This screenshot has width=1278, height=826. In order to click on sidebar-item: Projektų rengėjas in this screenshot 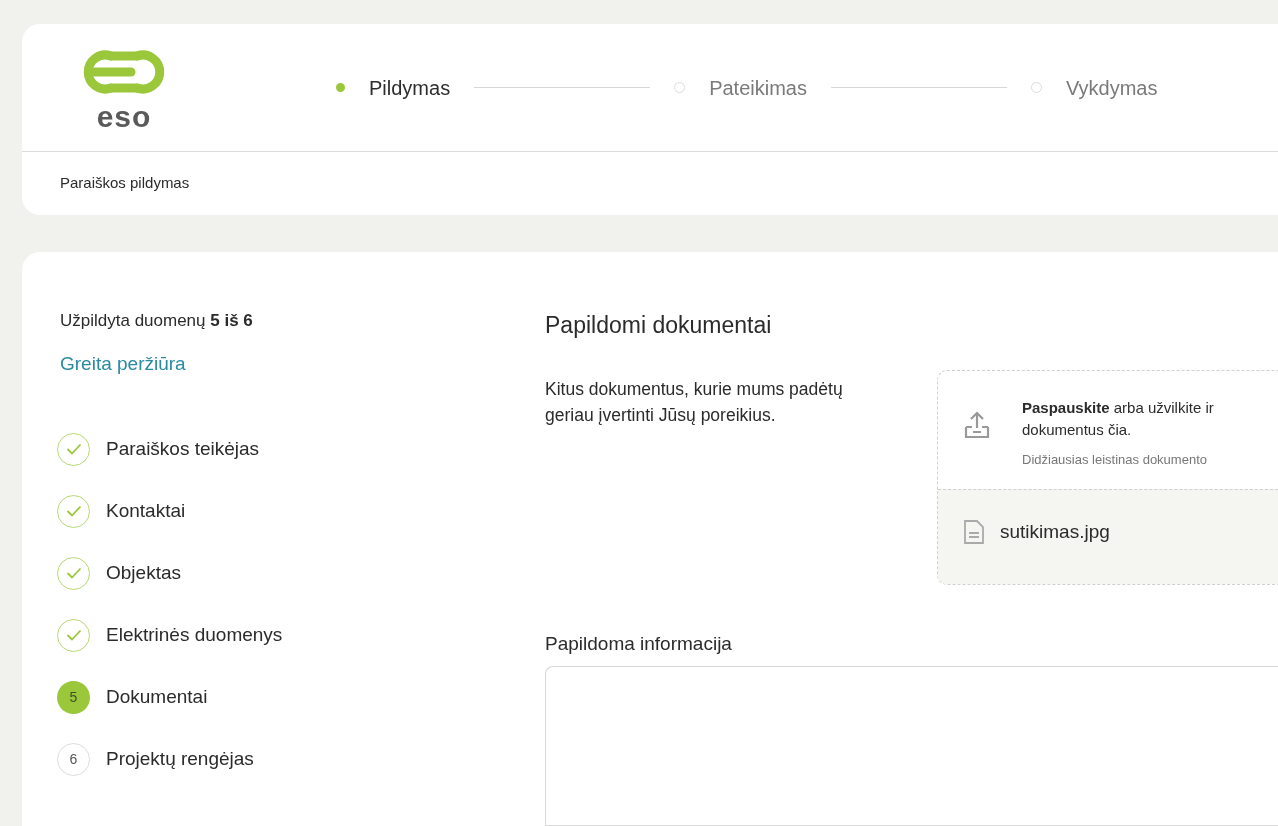, I will do `click(180, 759)`.